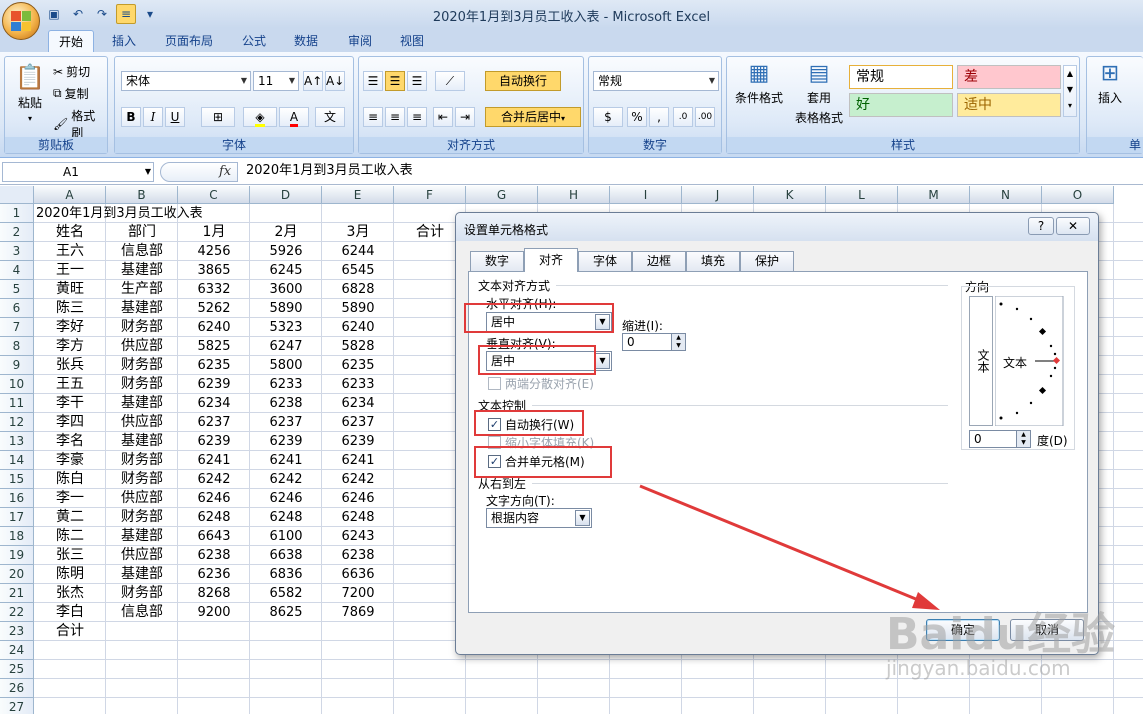  Describe the element at coordinates (551, 260) in the screenshot. I see `dialog-tab-alignment: 对齐` at that location.